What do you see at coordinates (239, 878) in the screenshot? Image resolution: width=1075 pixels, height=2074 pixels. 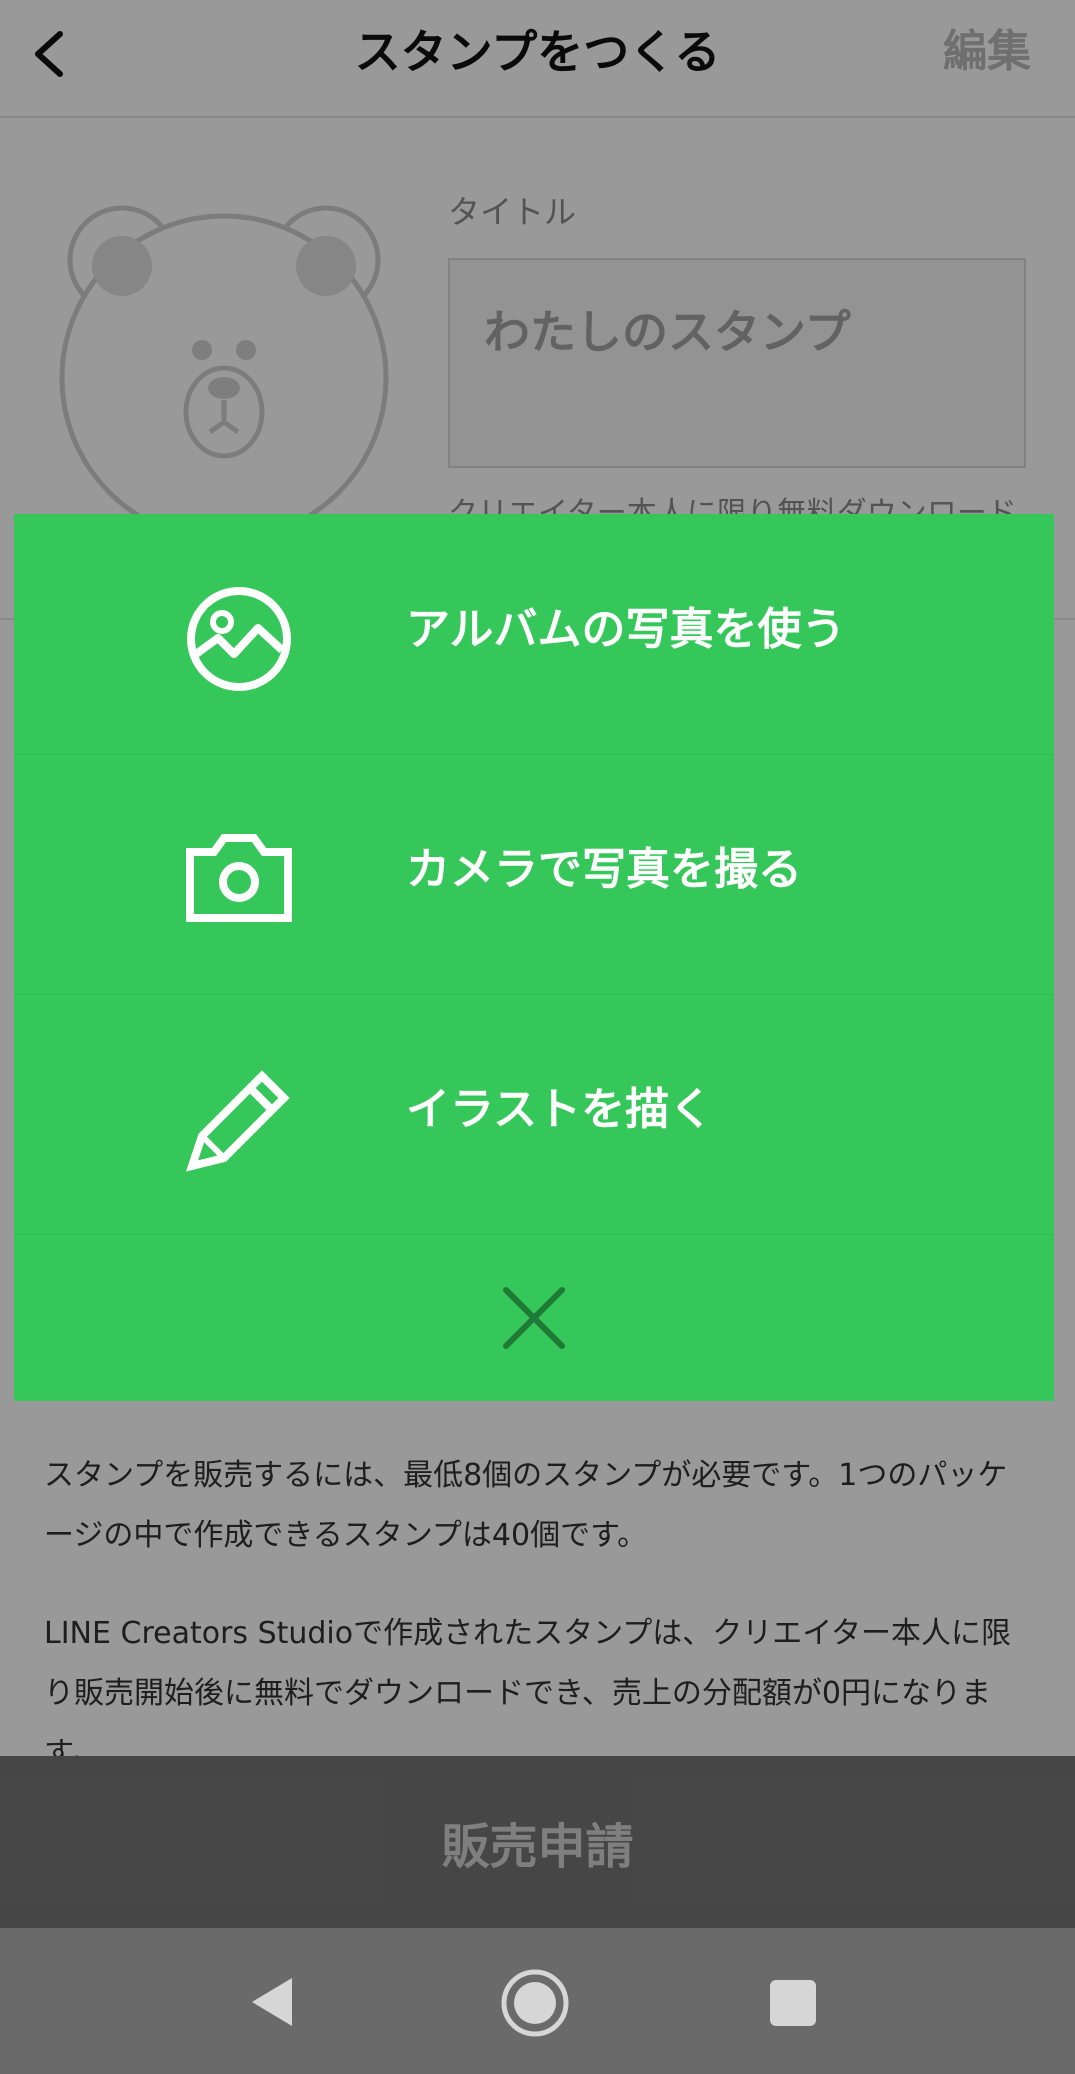 I see `camera-icon` at bounding box center [239, 878].